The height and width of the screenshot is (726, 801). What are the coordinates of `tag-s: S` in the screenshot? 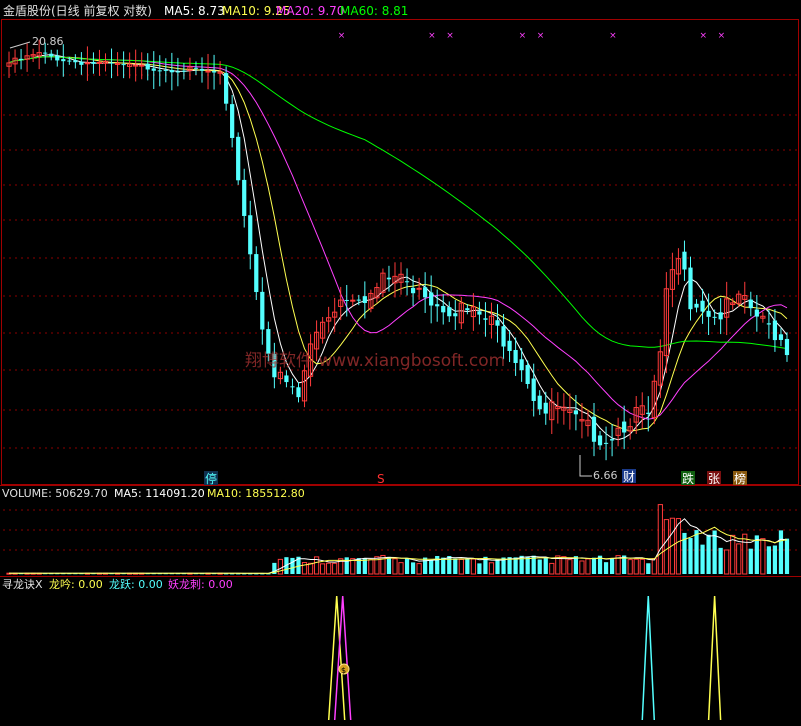 It's located at (381, 479).